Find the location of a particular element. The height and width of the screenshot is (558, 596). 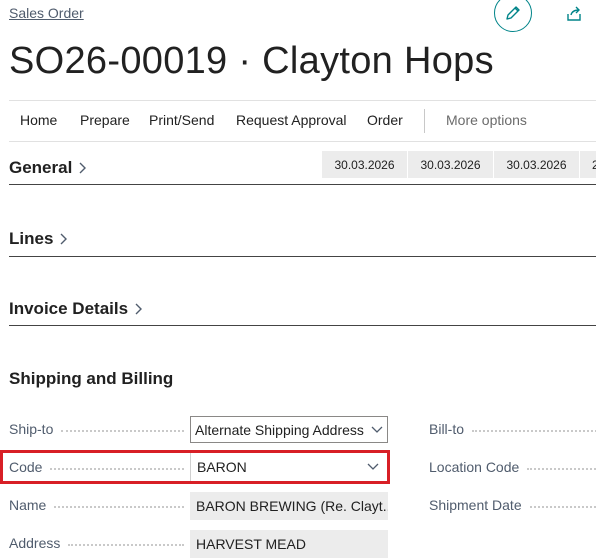

bill-to-label: Bill-to is located at coordinates (512, 429).